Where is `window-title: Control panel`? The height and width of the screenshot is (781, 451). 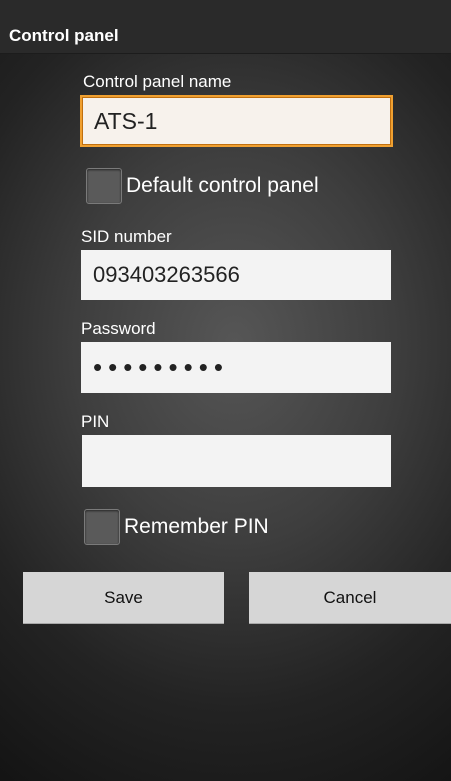 window-title: Control panel is located at coordinates (64, 35).